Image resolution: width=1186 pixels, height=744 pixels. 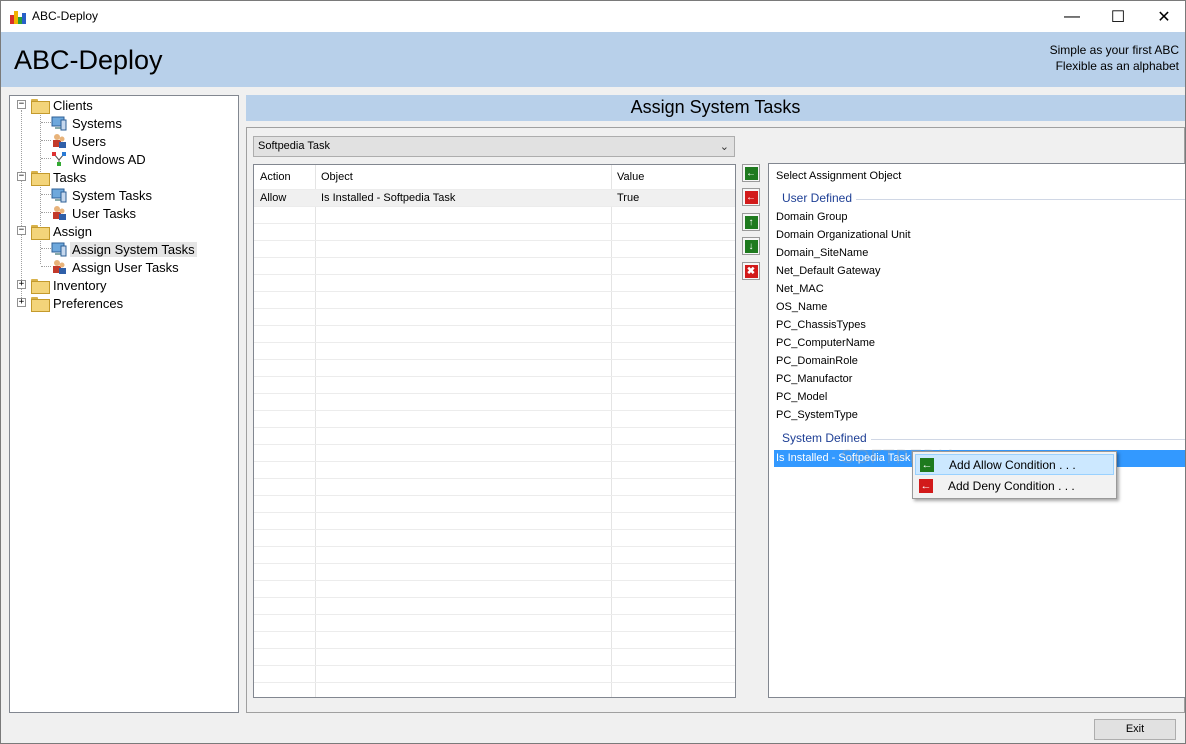 I want to click on task-select: Softpedia Task ⌄, so click(x=494, y=146).